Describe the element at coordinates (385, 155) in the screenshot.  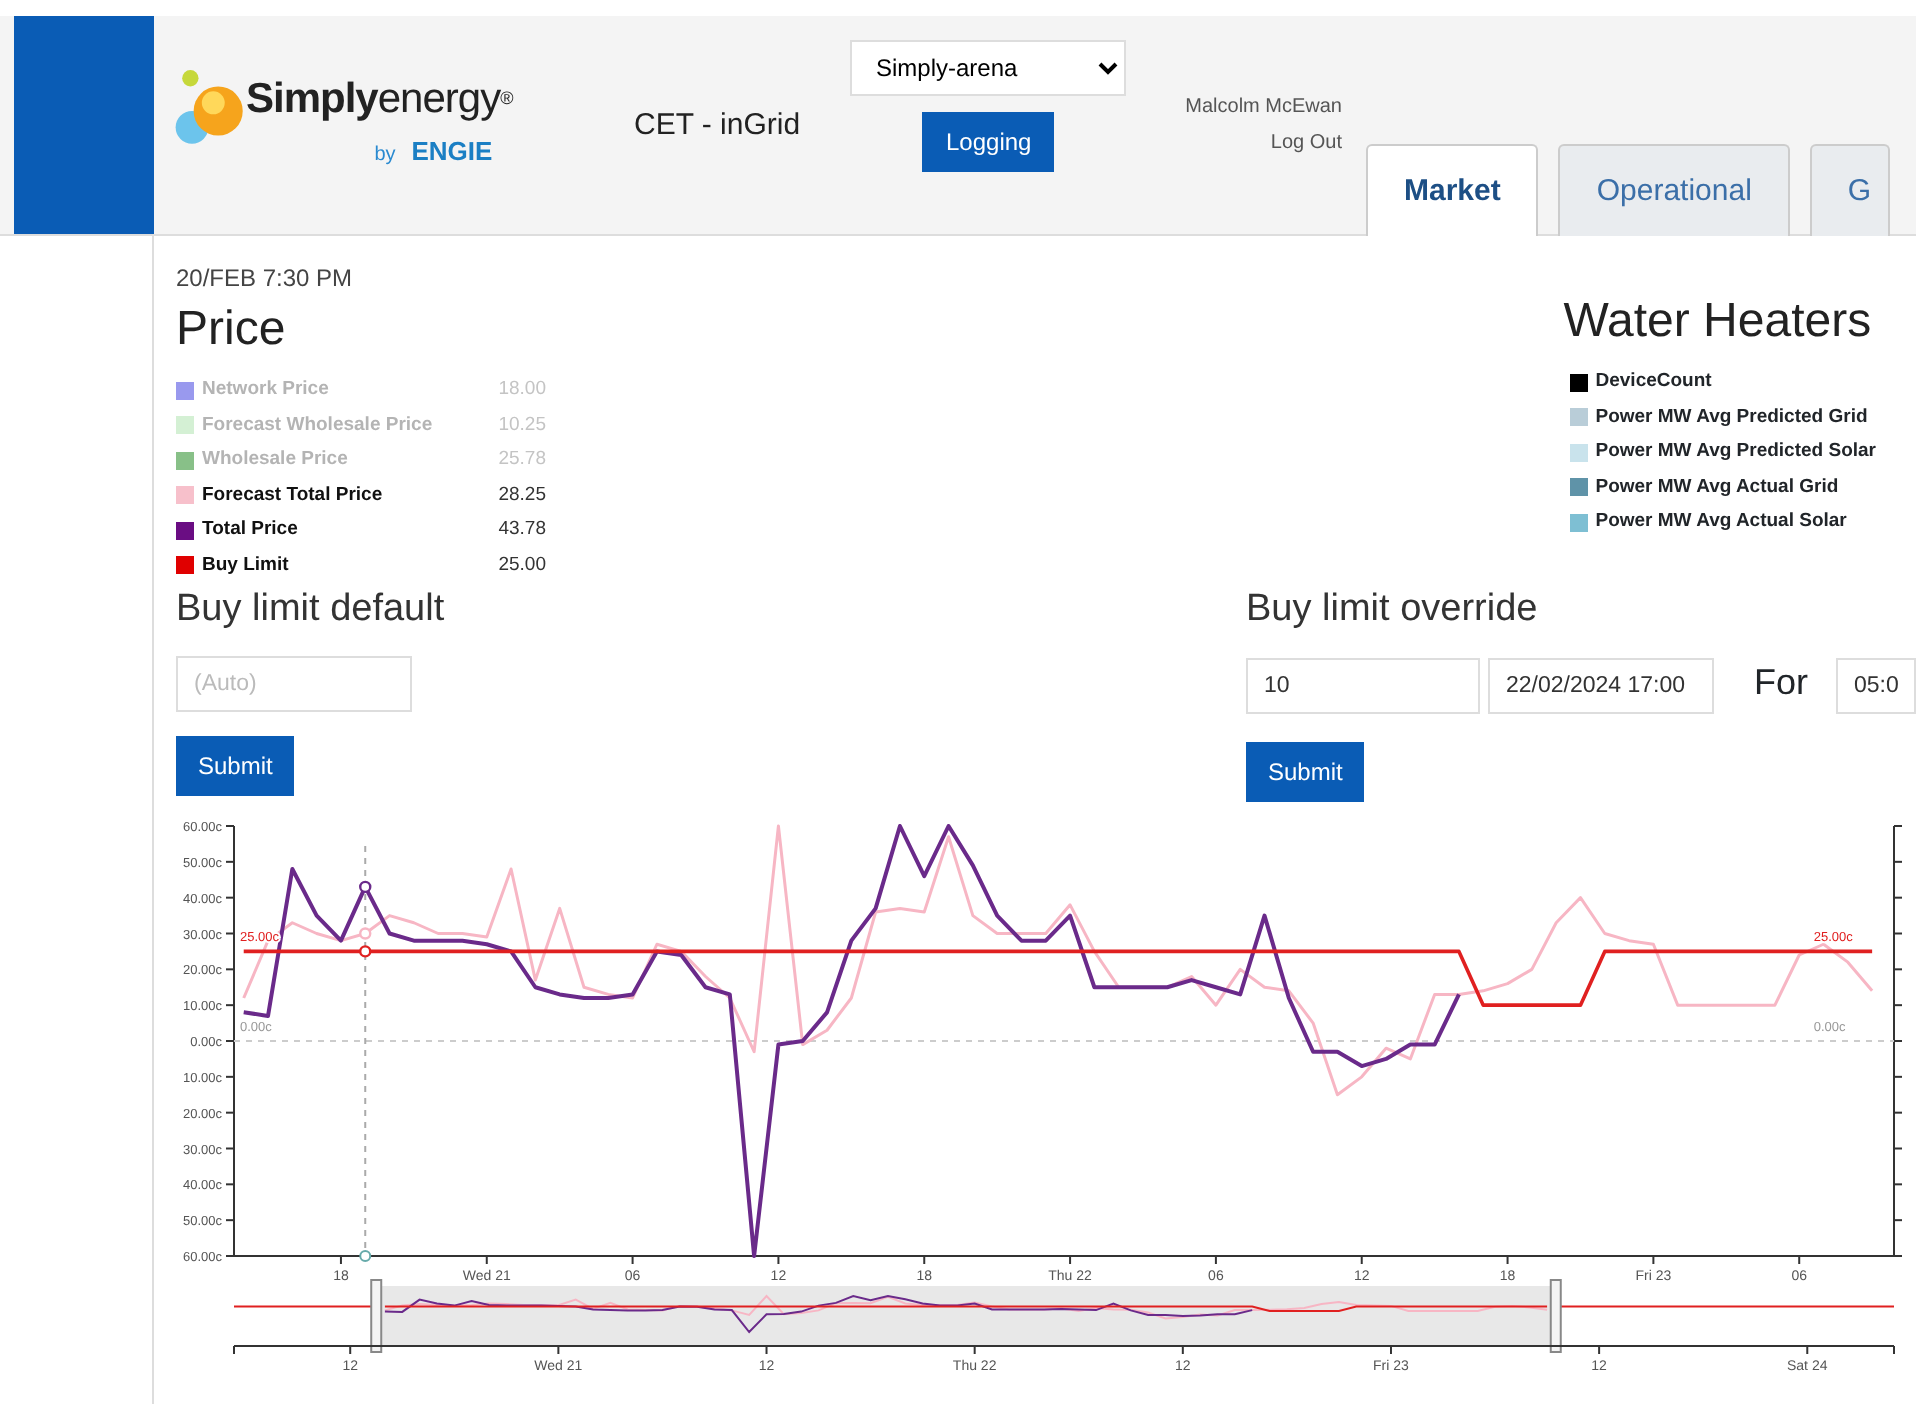
I see `byline-text: by` at that location.